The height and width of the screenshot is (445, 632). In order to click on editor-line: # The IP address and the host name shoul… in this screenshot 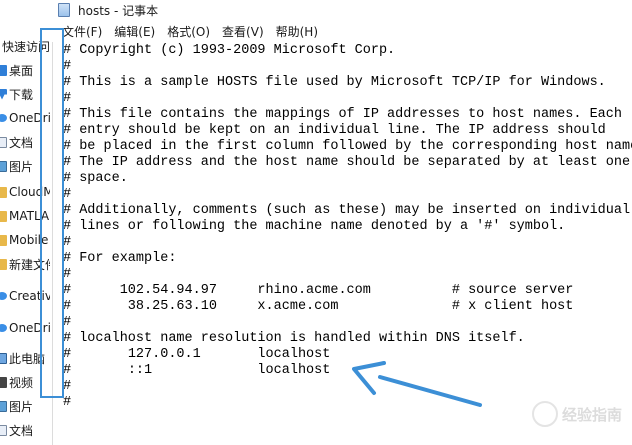, I will do `click(347, 162)`.